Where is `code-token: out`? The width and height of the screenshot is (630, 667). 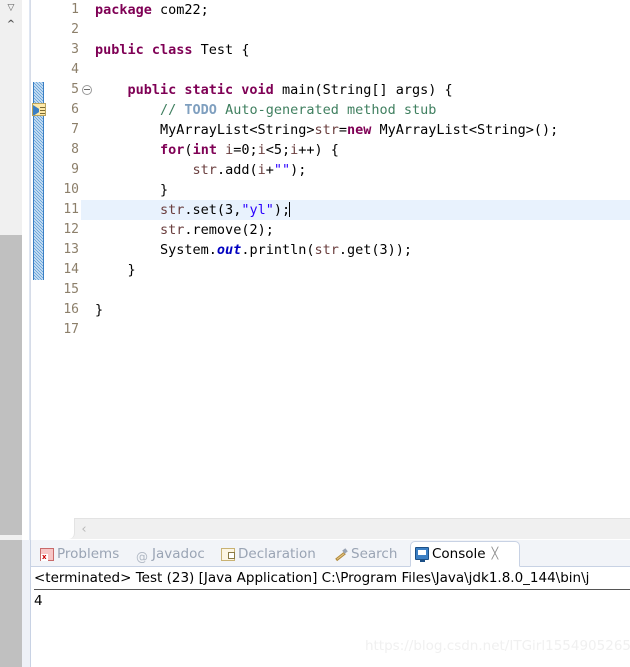 code-token: out is located at coordinates (229, 250).